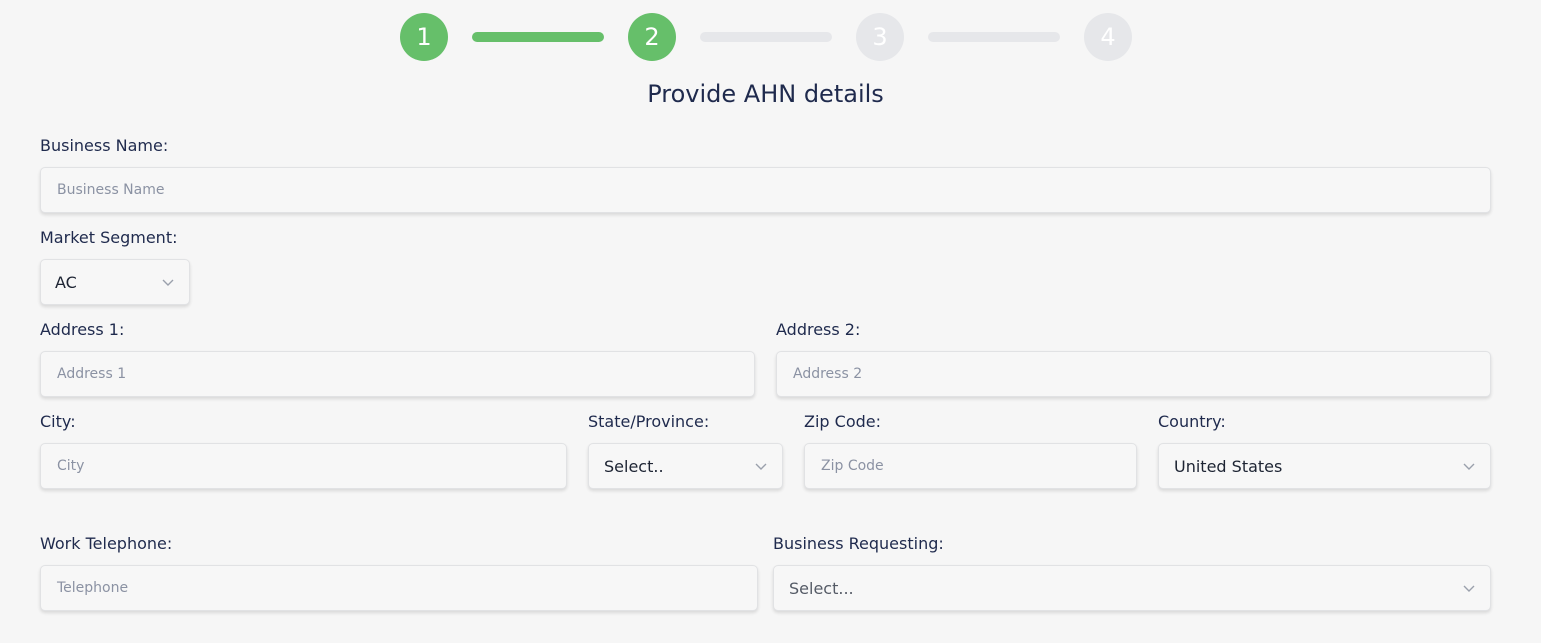 The height and width of the screenshot is (643, 1541). What do you see at coordinates (765, 94) in the screenshot?
I see `page-title: Provide AHN details` at bounding box center [765, 94].